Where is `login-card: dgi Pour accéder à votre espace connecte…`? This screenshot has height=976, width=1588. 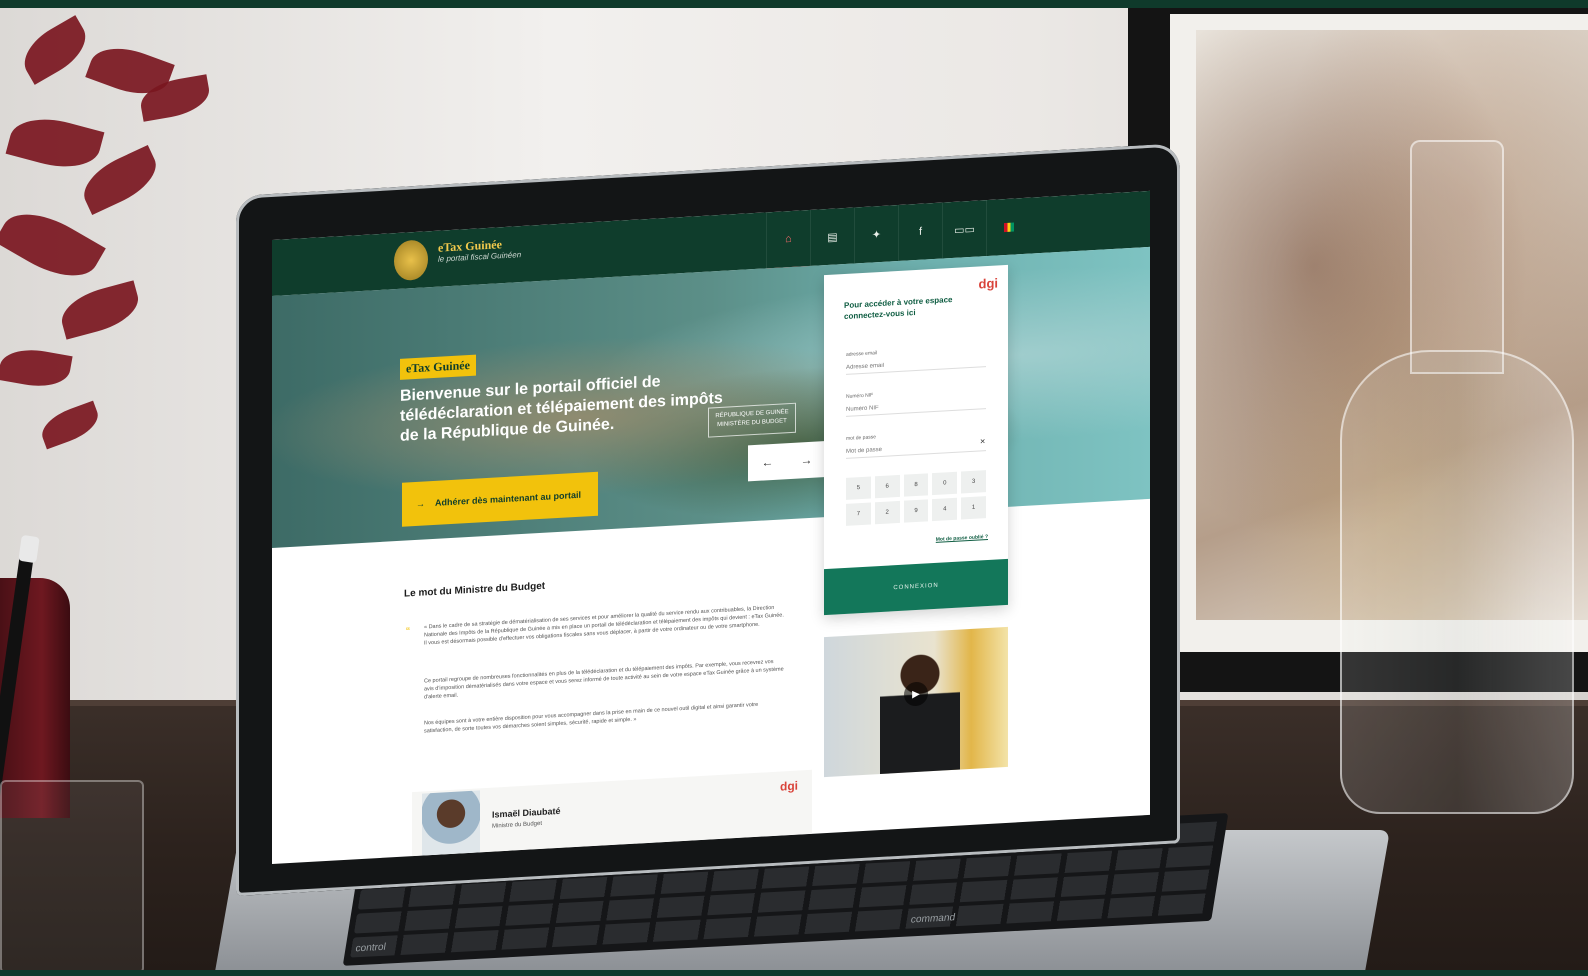 login-card: dgi Pour accéder à votre espace connecte… is located at coordinates (916, 440).